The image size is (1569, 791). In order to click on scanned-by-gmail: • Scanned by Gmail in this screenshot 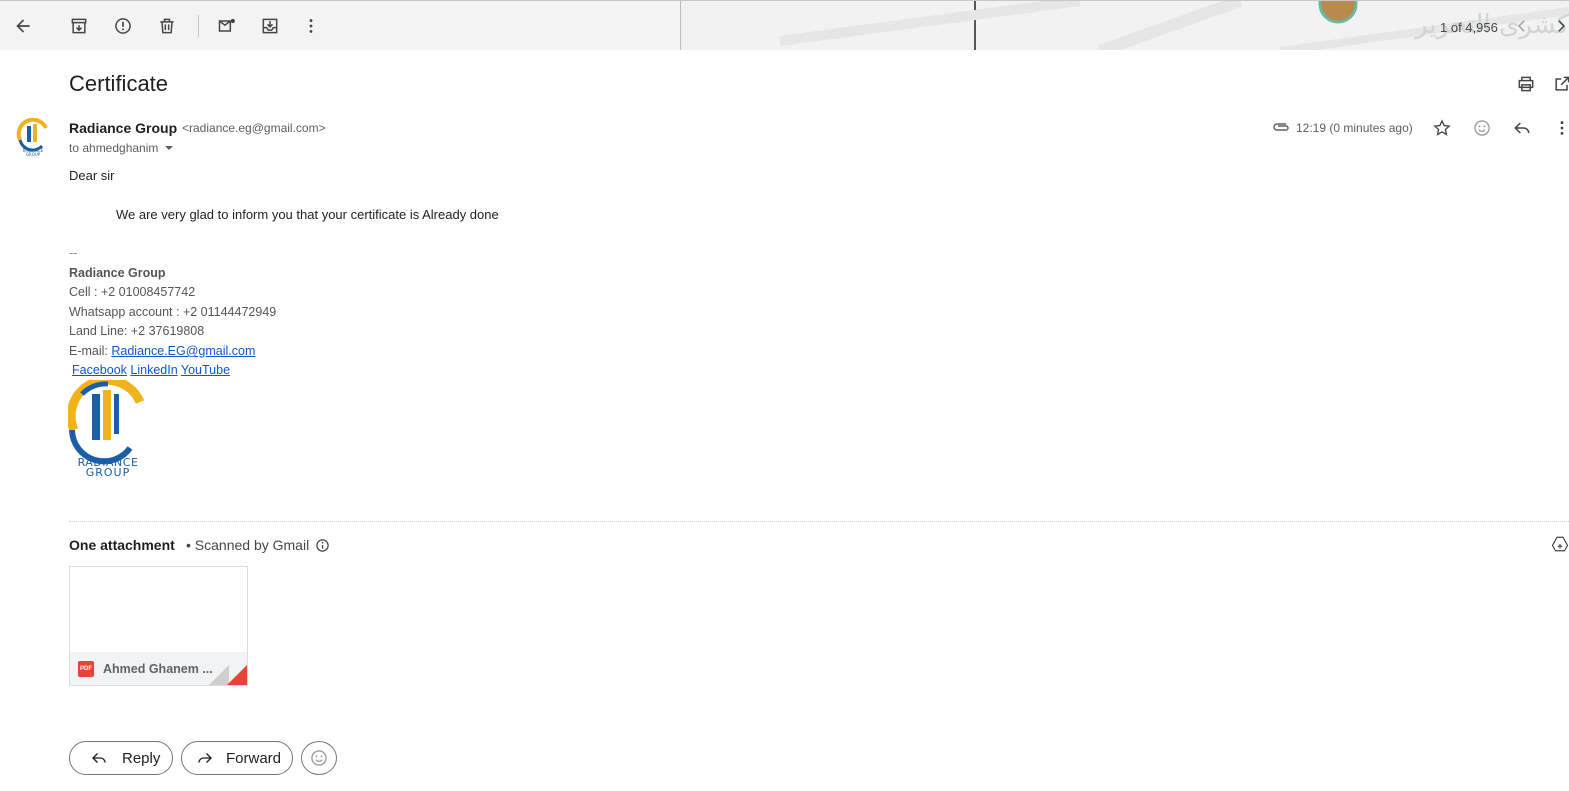, I will do `click(258, 545)`.